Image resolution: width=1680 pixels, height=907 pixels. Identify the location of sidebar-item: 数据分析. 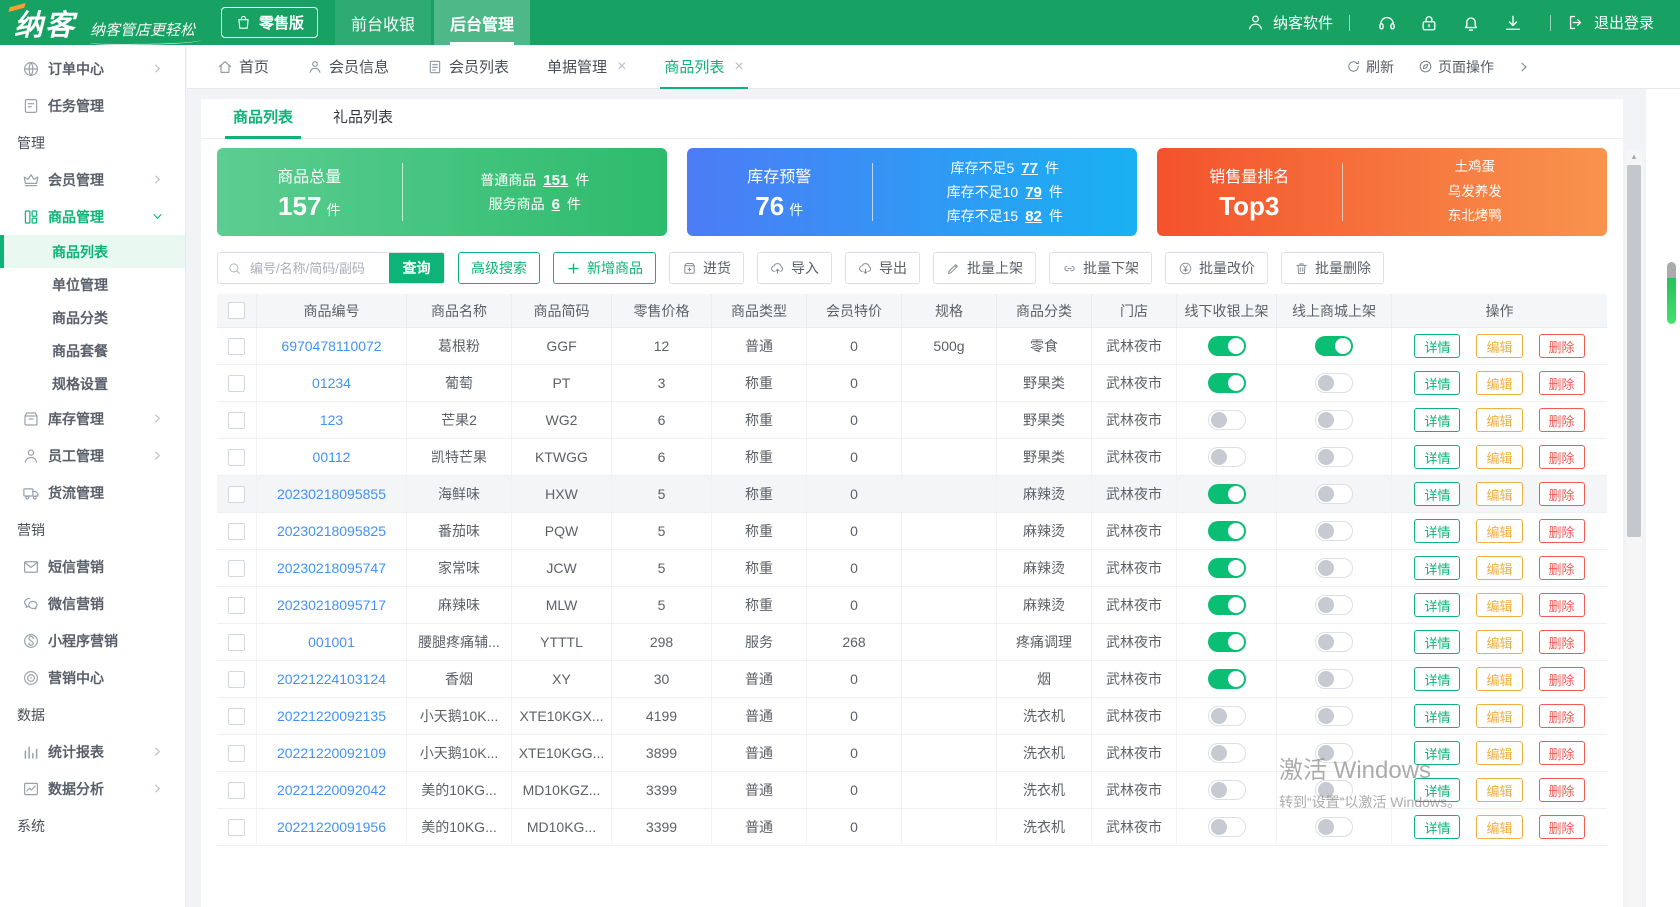
(92, 788).